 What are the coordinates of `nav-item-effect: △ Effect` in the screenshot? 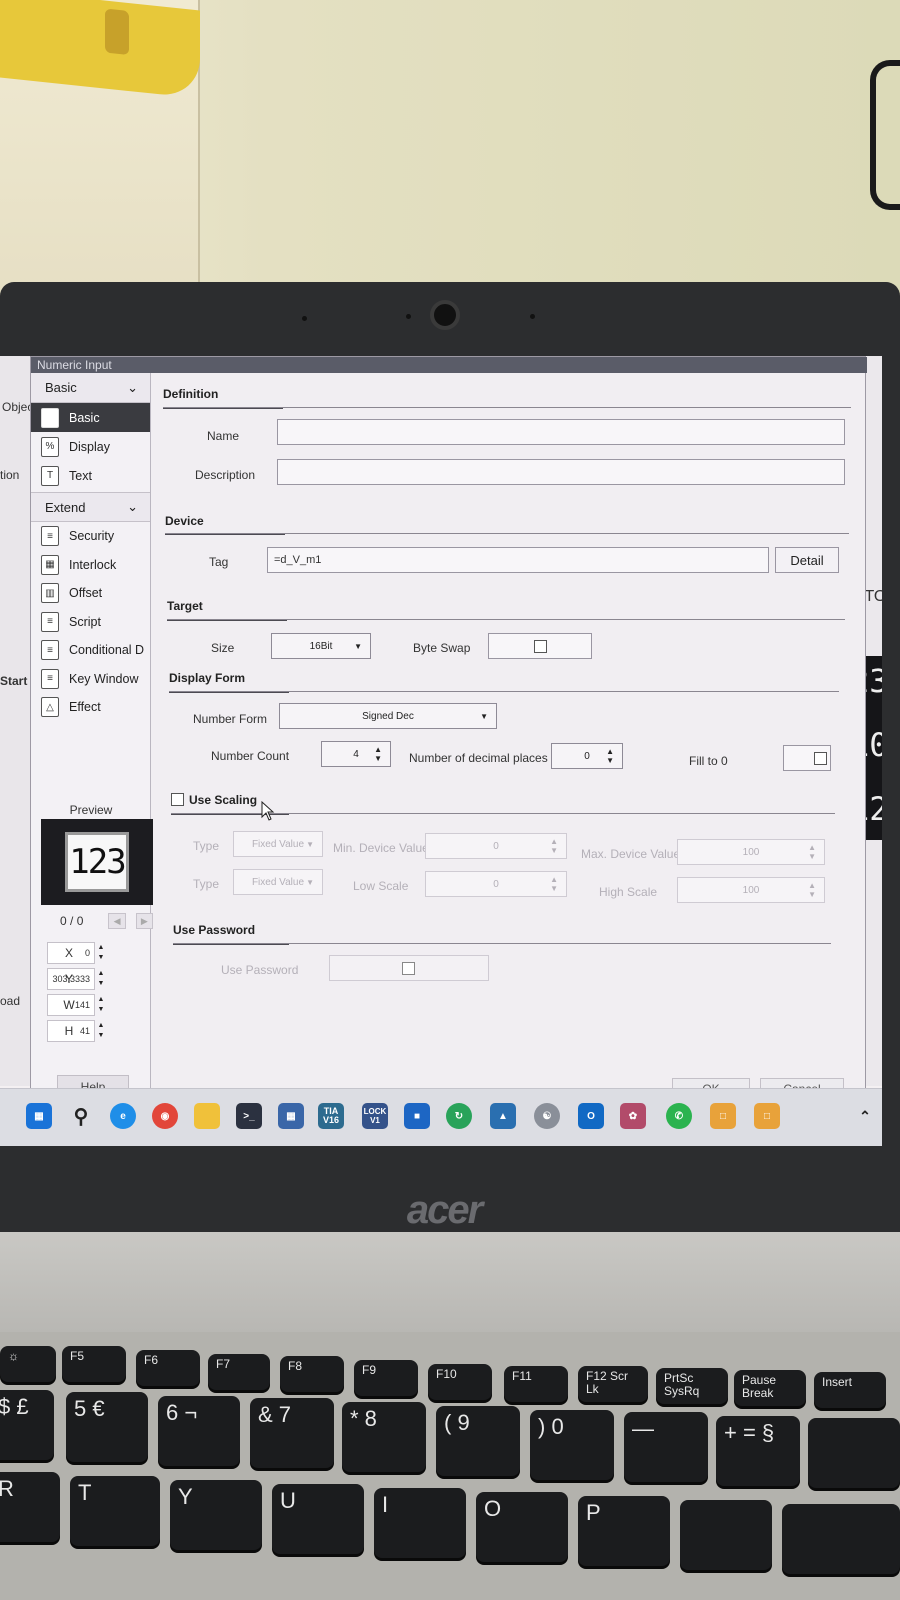 It's located at (90, 707).